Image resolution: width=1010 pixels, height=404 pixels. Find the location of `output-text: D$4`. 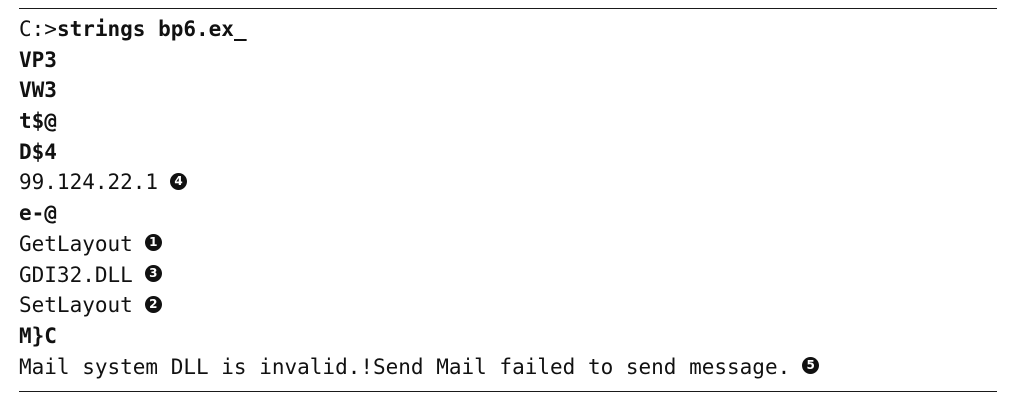

output-text: D$4 is located at coordinates (38, 151).